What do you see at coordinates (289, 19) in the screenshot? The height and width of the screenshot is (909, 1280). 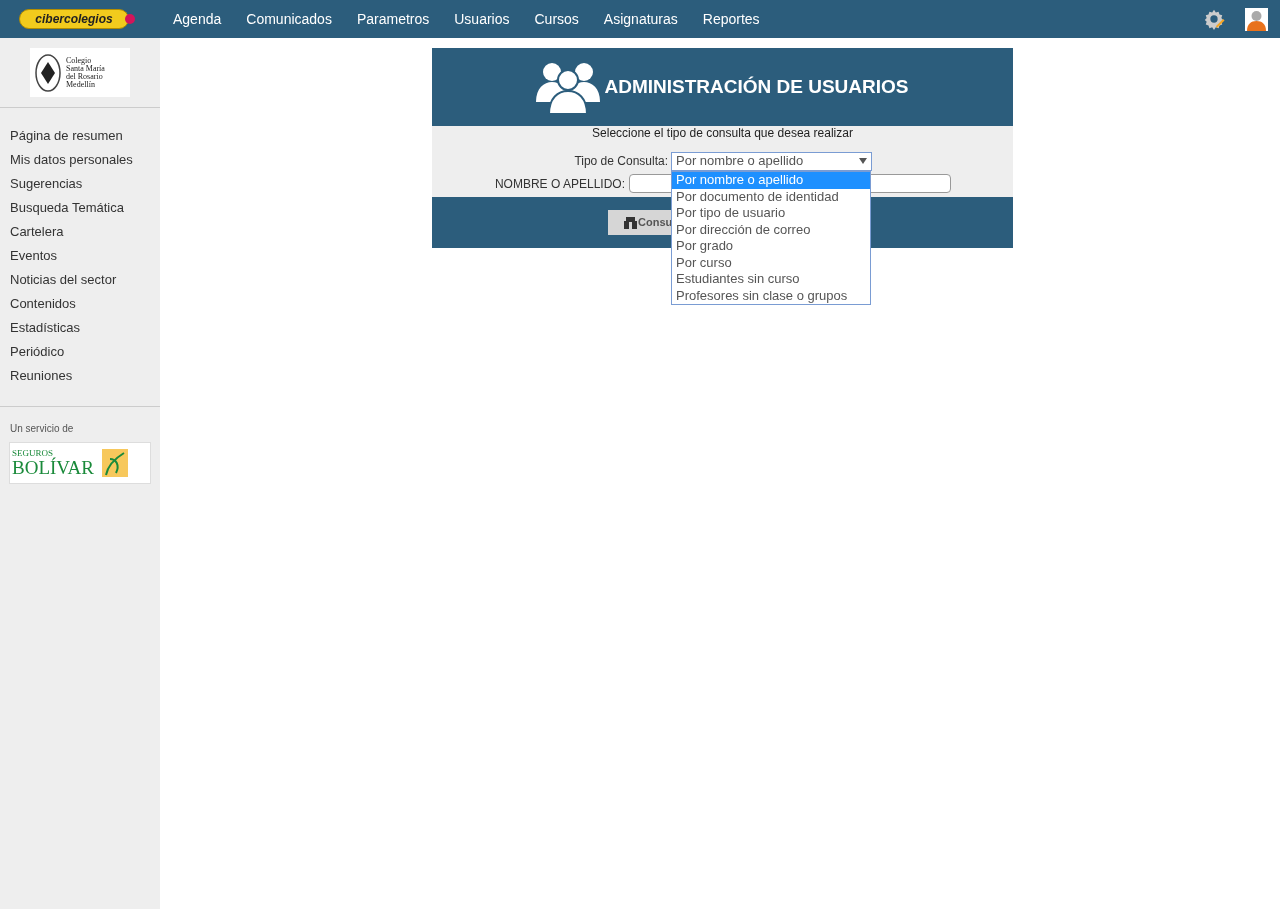 I see `nav-link: Comunicados` at bounding box center [289, 19].